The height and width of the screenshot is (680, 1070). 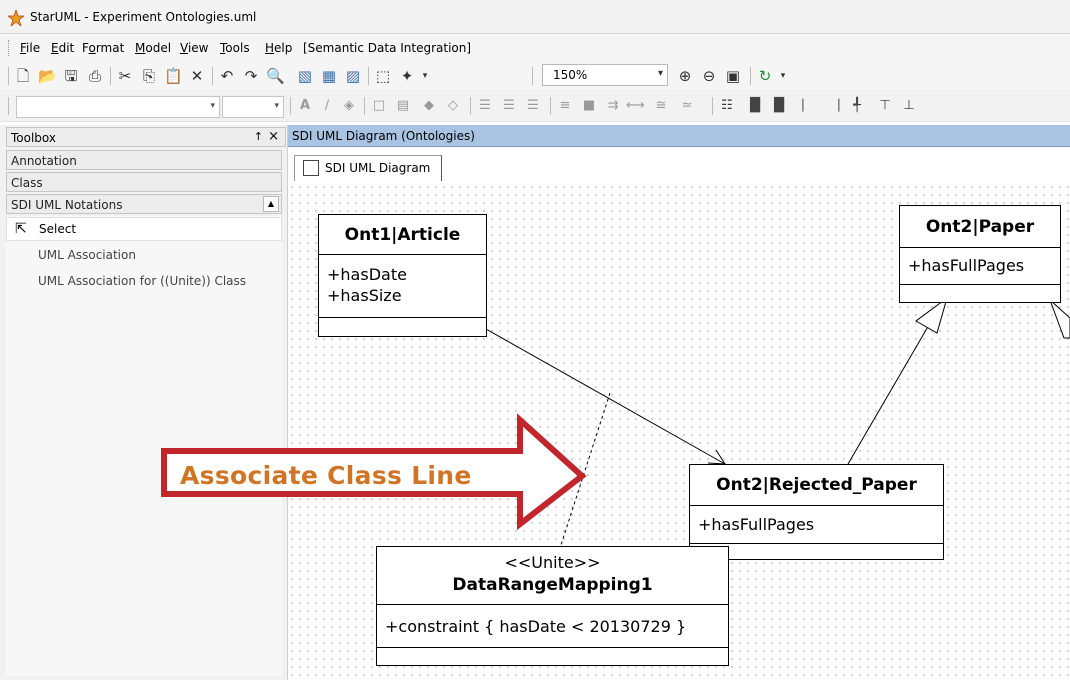 What do you see at coordinates (890, 391) in the screenshot?
I see `generalization-line` at bounding box center [890, 391].